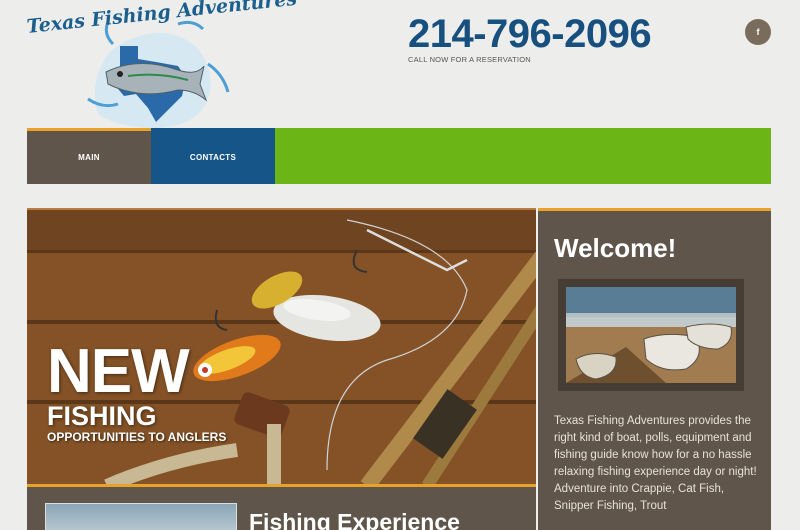 The image size is (800, 530). Describe the element at coordinates (281, 507) in the screenshot. I see `feature-strip: Fishing Experience` at that location.